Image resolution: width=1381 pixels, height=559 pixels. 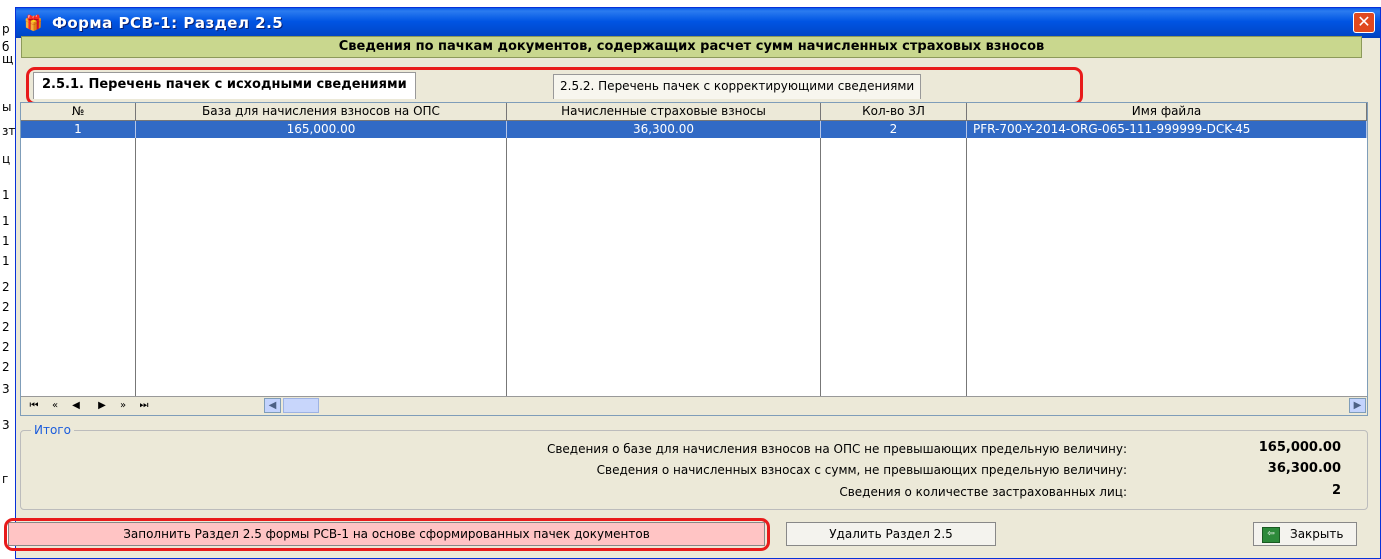 What do you see at coordinates (33, 23) in the screenshot?
I see `gift-app-icon: 🎁` at bounding box center [33, 23].